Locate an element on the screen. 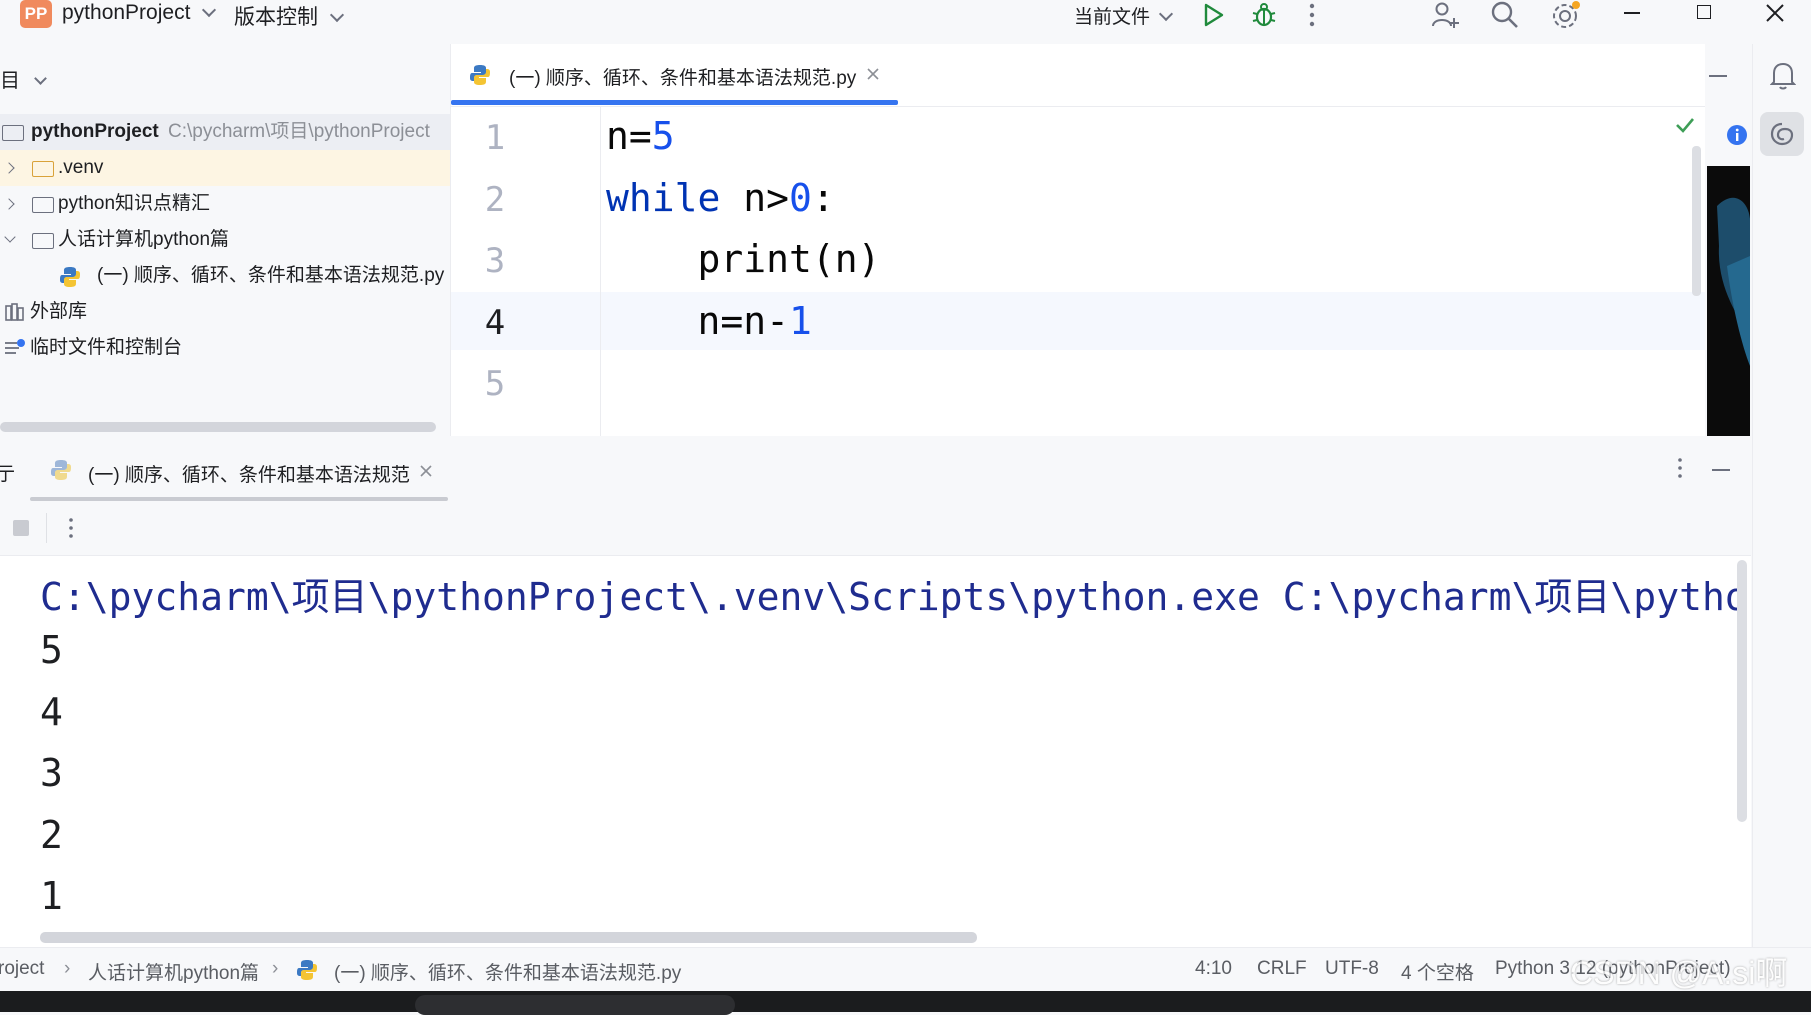 This screenshot has height=1015, width=1811. code-line-3: print(n) is located at coordinates (743, 259).